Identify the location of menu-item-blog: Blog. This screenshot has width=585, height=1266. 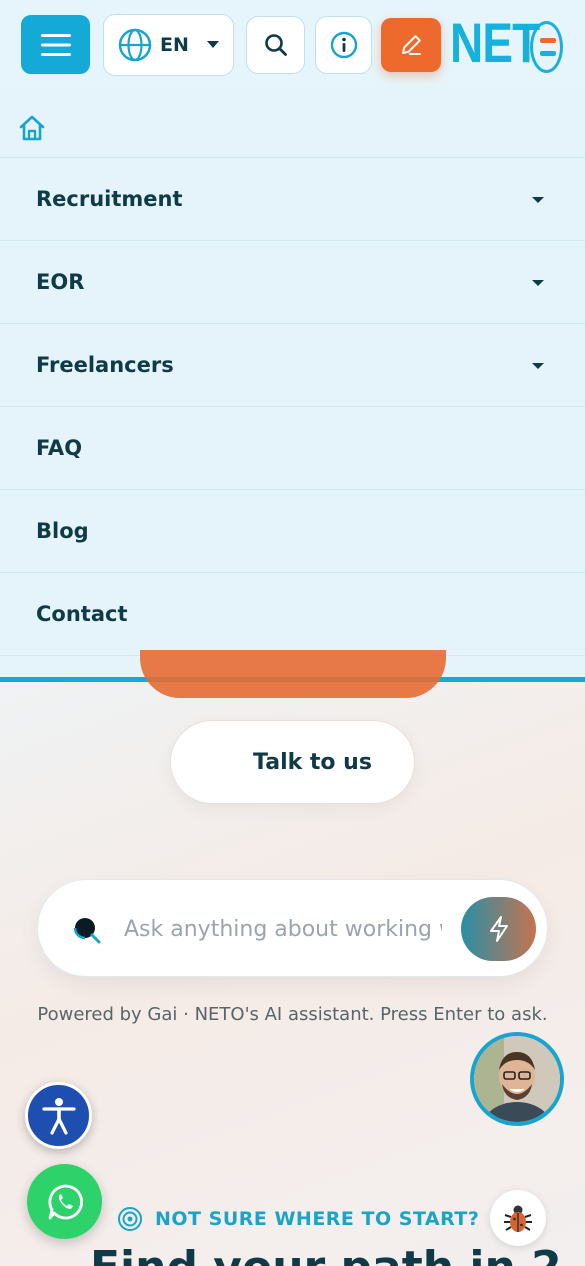
(292, 531).